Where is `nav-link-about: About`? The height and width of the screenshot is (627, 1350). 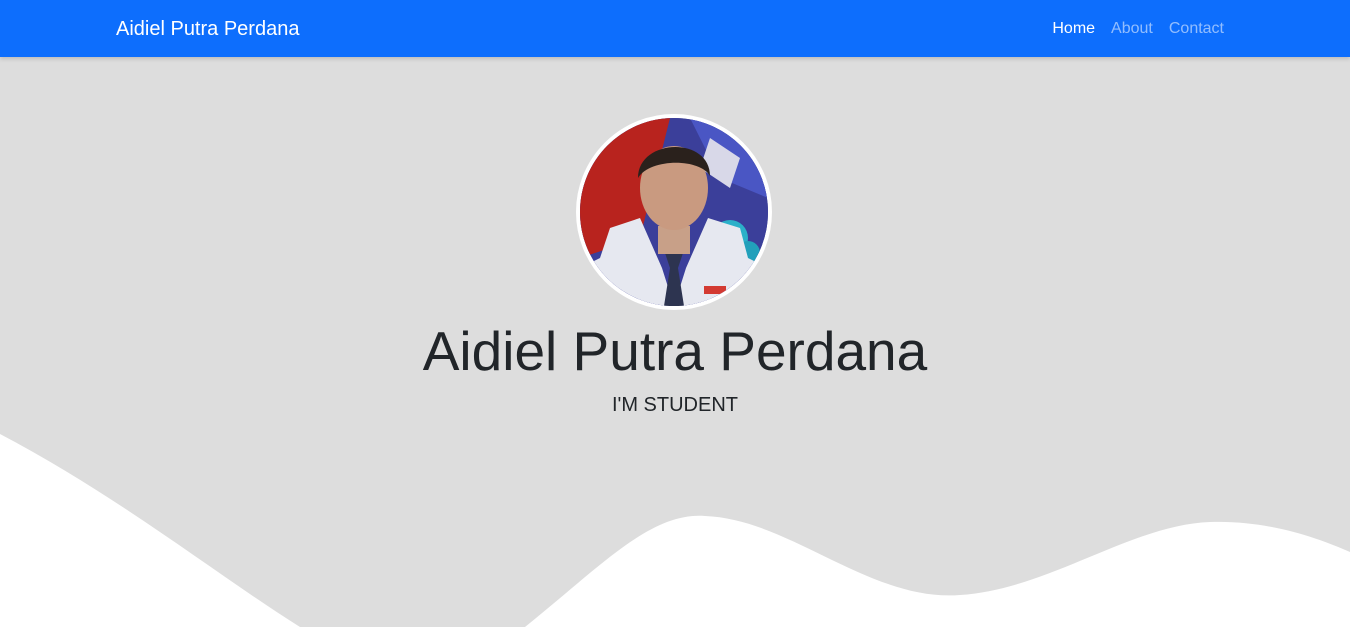
nav-link-about: About is located at coordinates (1132, 29).